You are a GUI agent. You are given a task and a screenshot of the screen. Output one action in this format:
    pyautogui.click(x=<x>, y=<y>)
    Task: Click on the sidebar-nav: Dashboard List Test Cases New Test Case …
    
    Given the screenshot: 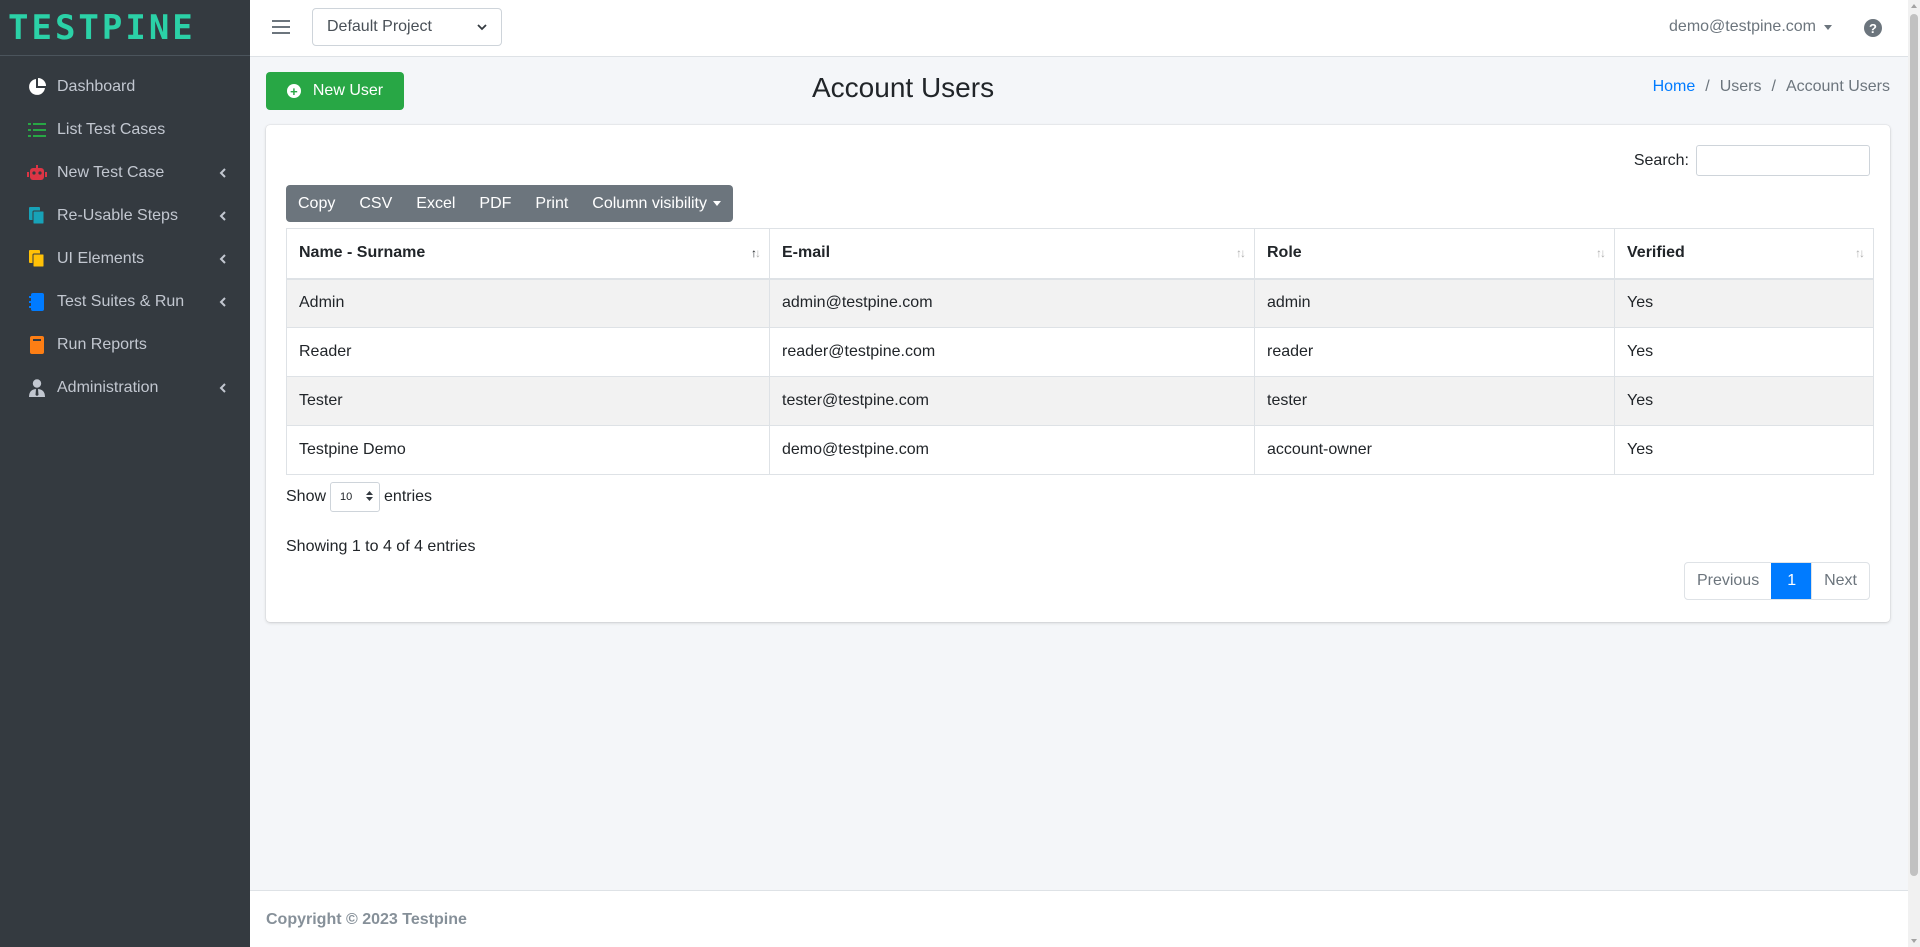 What is the action you would take?
    pyautogui.click(x=125, y=237)
    